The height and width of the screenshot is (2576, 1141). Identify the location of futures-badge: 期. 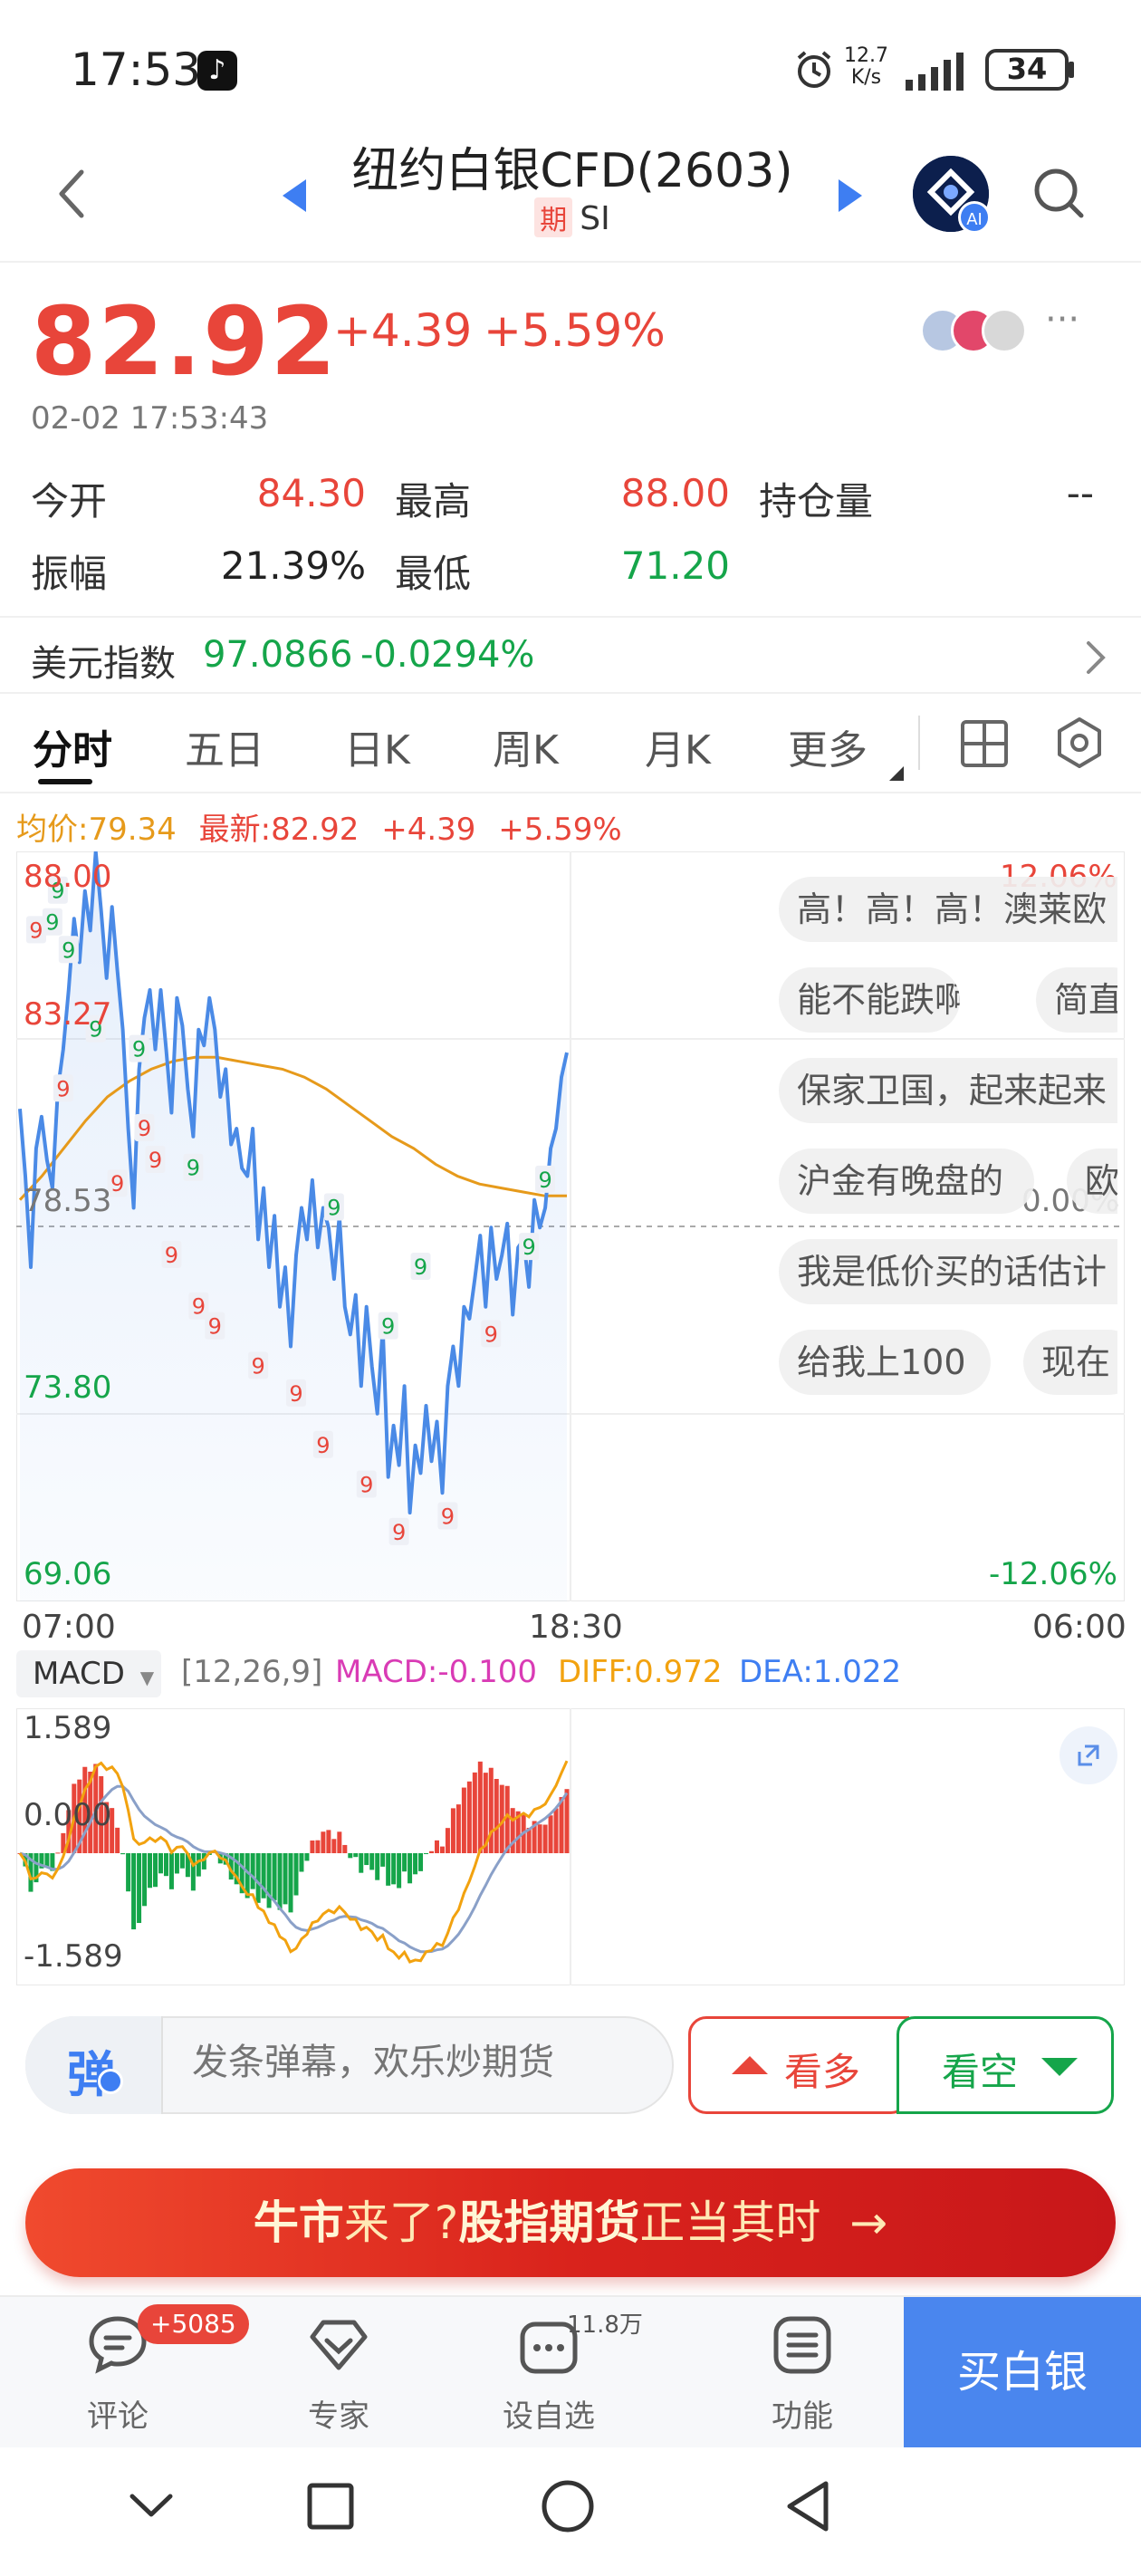
(554, 217).